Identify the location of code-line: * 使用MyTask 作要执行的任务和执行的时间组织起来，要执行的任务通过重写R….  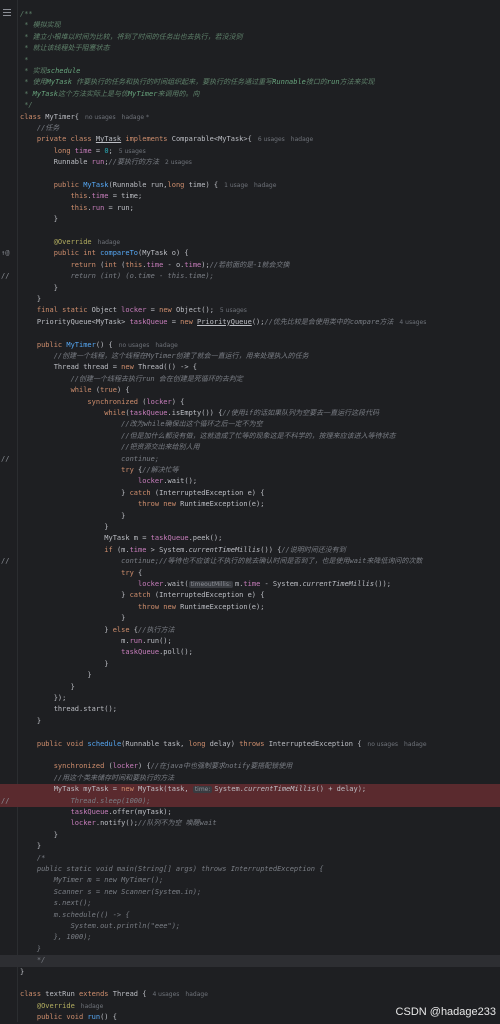
(250, 82).